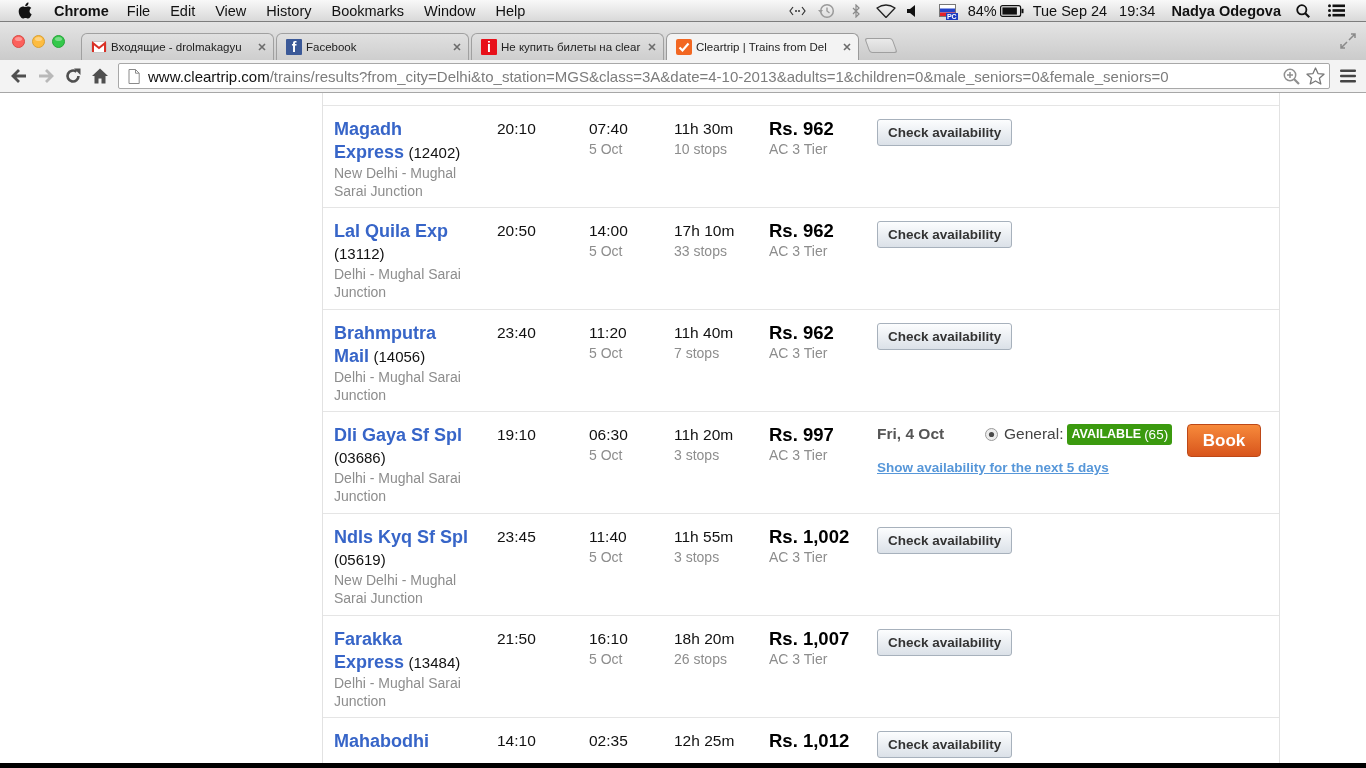 This screenshot has height=768, width=1366. Describe the element at coordinates (609, 639) in the screenshot. I see `arrival-time: 16:10` at that location.